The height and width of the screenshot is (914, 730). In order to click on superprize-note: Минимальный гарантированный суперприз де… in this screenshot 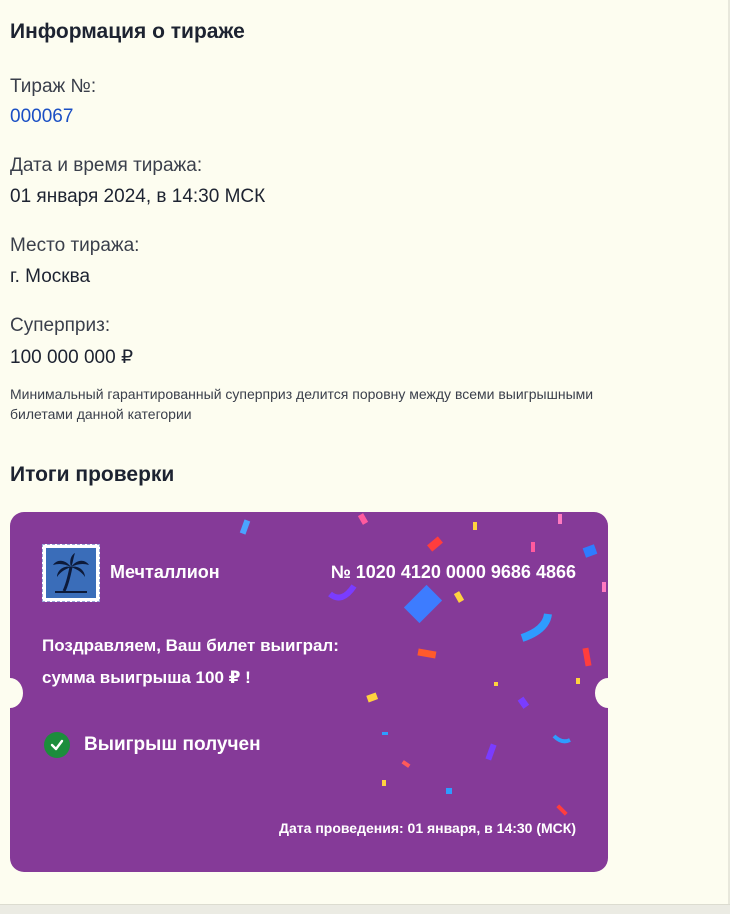, I will do `click(302, 404)`.